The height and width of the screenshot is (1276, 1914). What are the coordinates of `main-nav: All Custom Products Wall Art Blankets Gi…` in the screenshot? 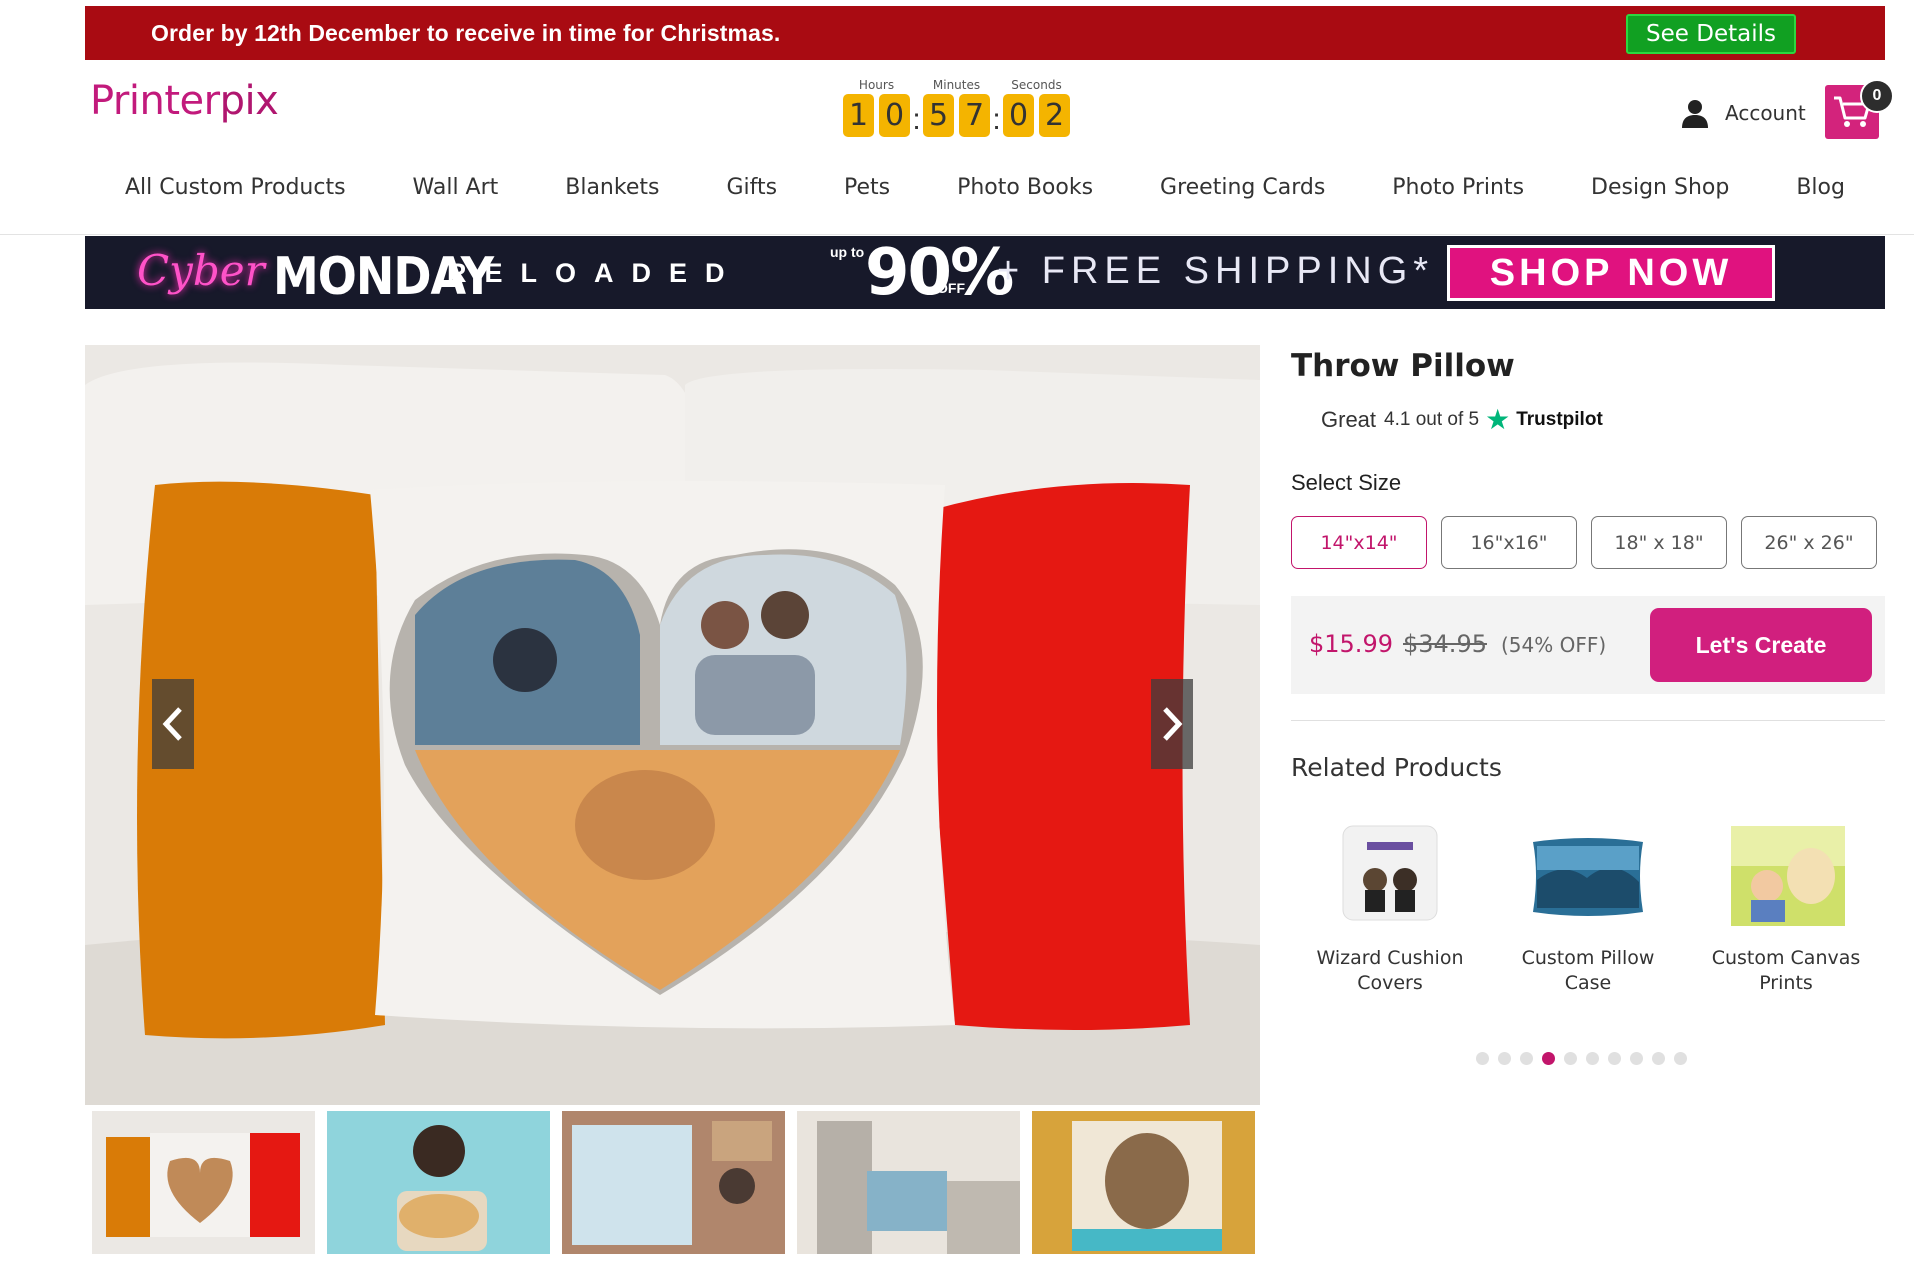 It's located at (985, 187).